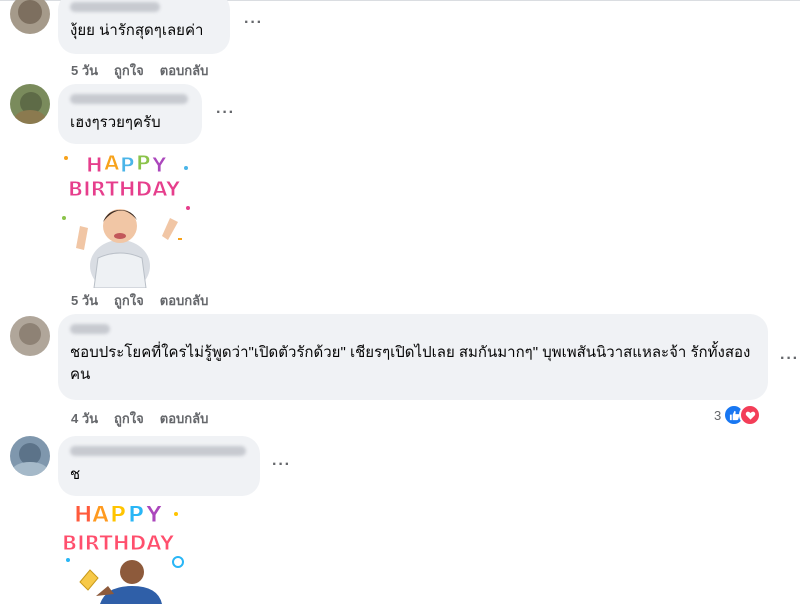 This screenshot has height=610, width=800. What do you see at coordinates (84, 418) in the screenshot?
I see `comment-time: 4 วัน` at bounding box center [84, 418].